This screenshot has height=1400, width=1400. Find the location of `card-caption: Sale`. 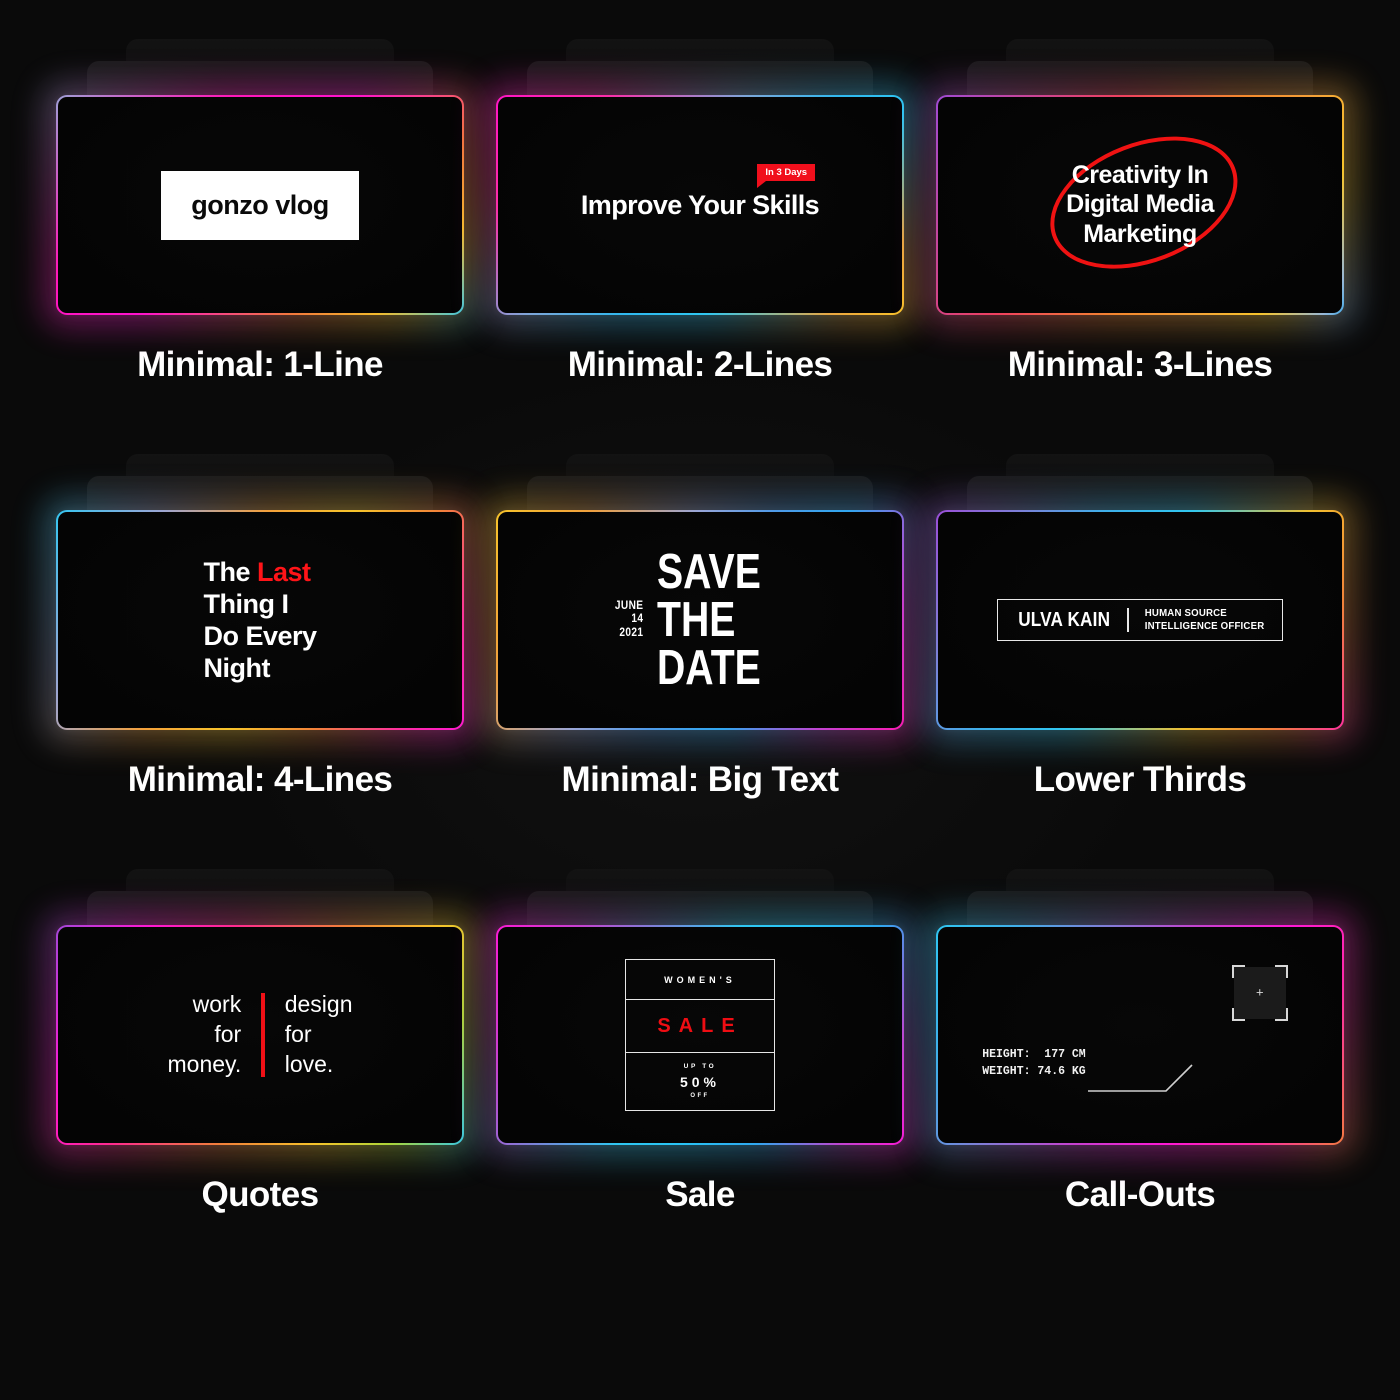

card-caption: Sale is located at coordinates (700, 1194).